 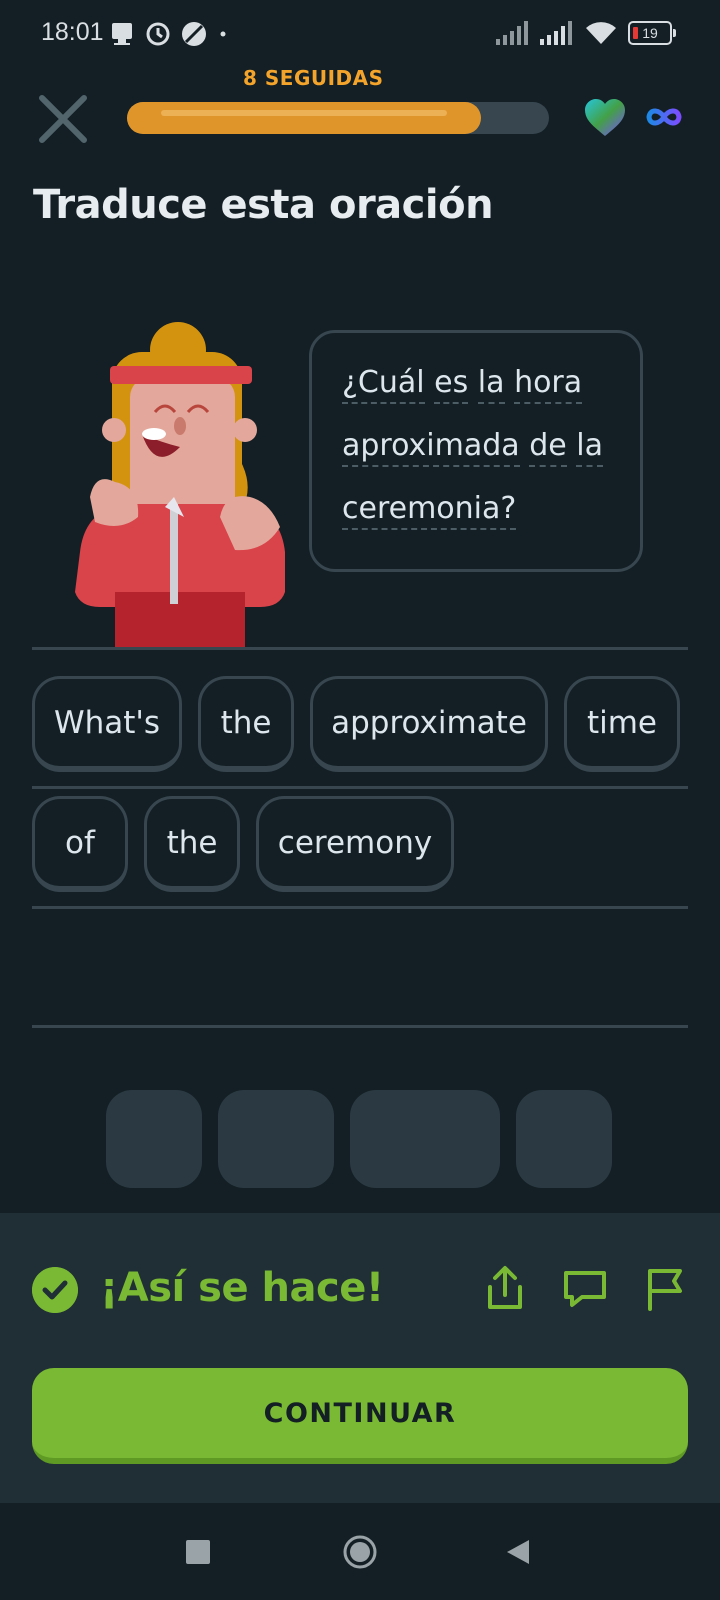 I want to click on notification-icon, so click(x=122, y=34).